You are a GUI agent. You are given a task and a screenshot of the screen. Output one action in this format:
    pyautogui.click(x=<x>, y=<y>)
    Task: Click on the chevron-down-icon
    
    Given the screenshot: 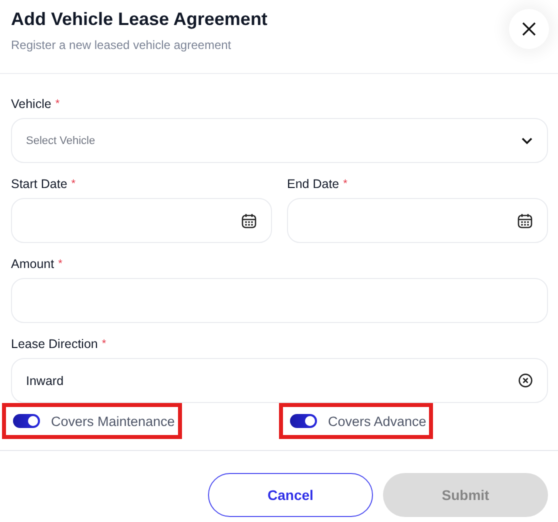 What is the action you would take?
    pyautogui.click(x=527, y=140)
    